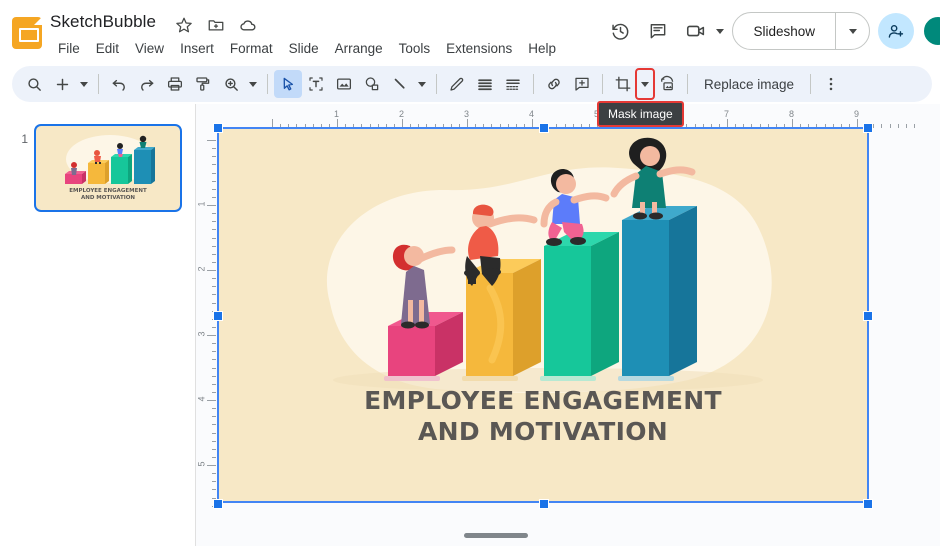 This screenshot has height=546, width=940. What do you see at coordinates (400, 84) in the screenshot?
I see `line-icon` at bounding box center [400, 84].